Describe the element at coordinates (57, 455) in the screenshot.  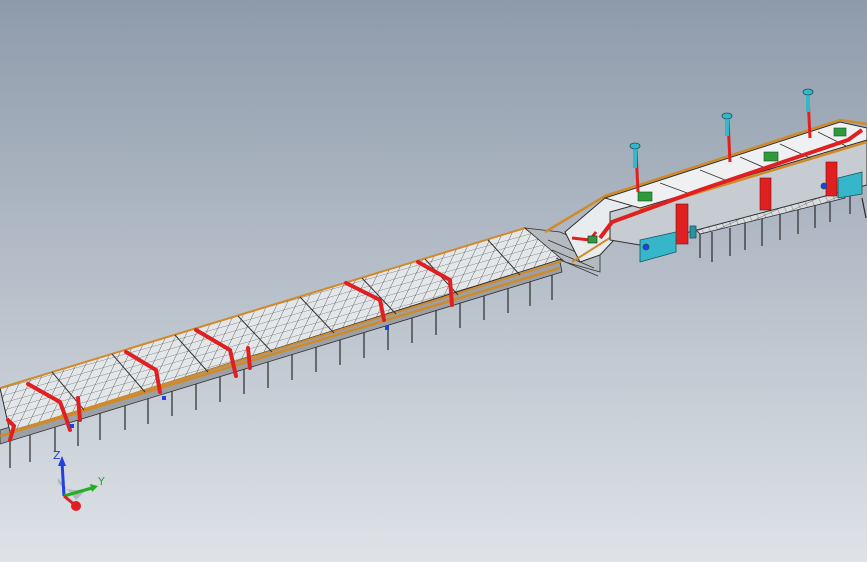
I see `triad-z-label: Z` at that location.